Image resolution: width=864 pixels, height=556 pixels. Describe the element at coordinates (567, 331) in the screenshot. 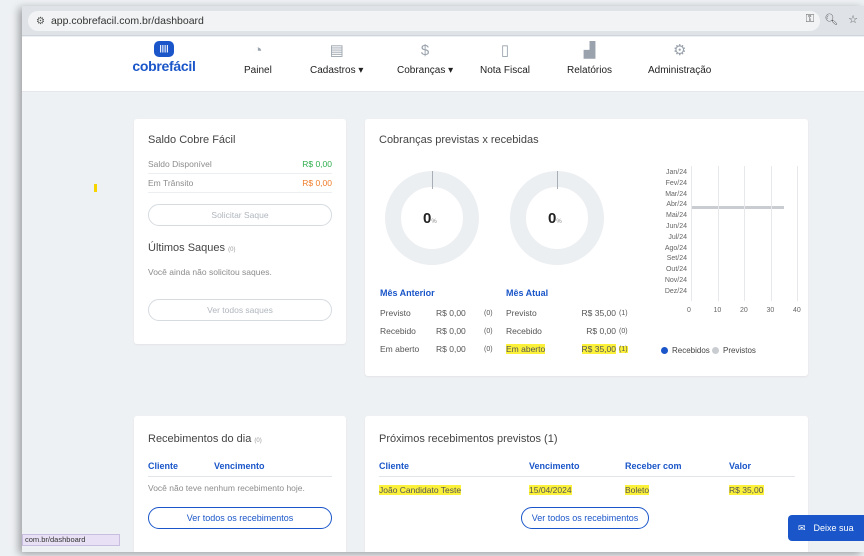

I see `mes-atual-row-recebido: Recebido R$ 0,00 (0)` at that location.